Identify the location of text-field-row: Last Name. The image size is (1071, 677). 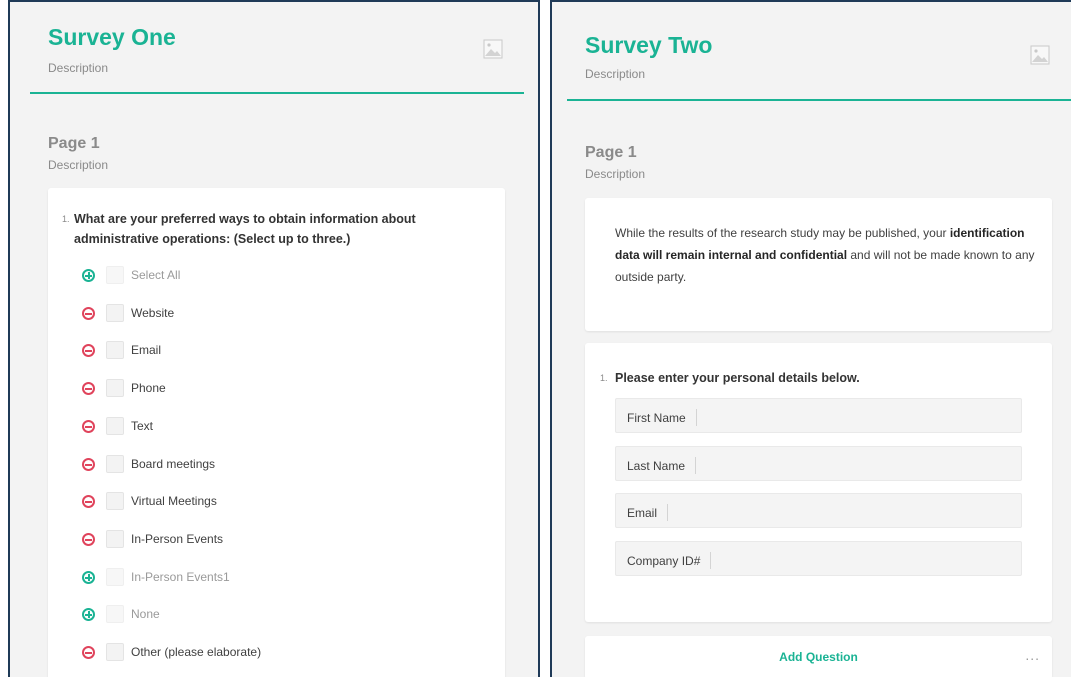
(818, 463).